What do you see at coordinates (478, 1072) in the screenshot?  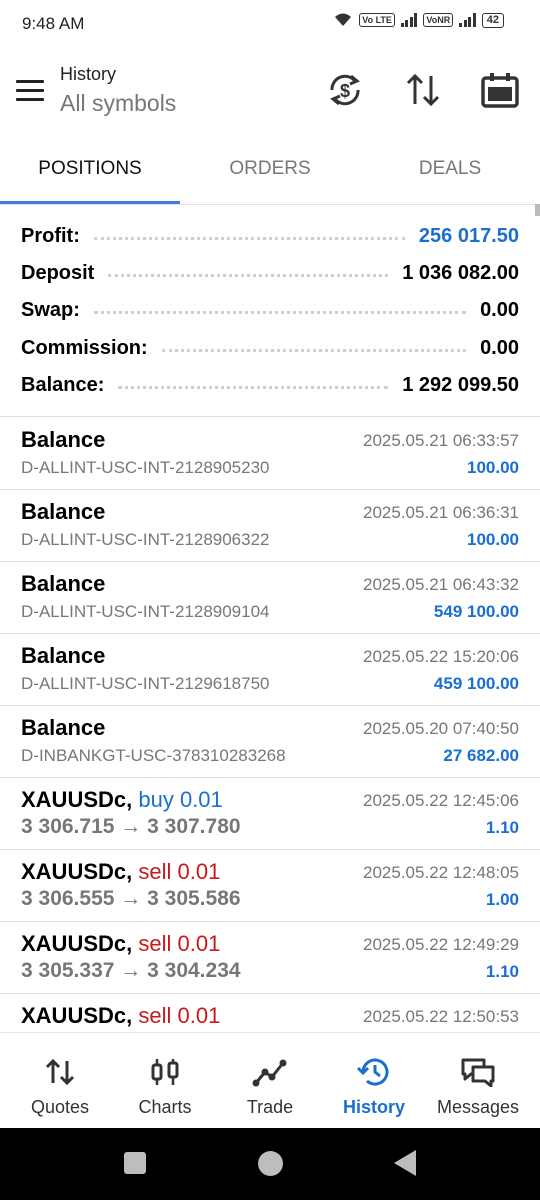 I see `messages-icon` at bounding box center [478, 1072].